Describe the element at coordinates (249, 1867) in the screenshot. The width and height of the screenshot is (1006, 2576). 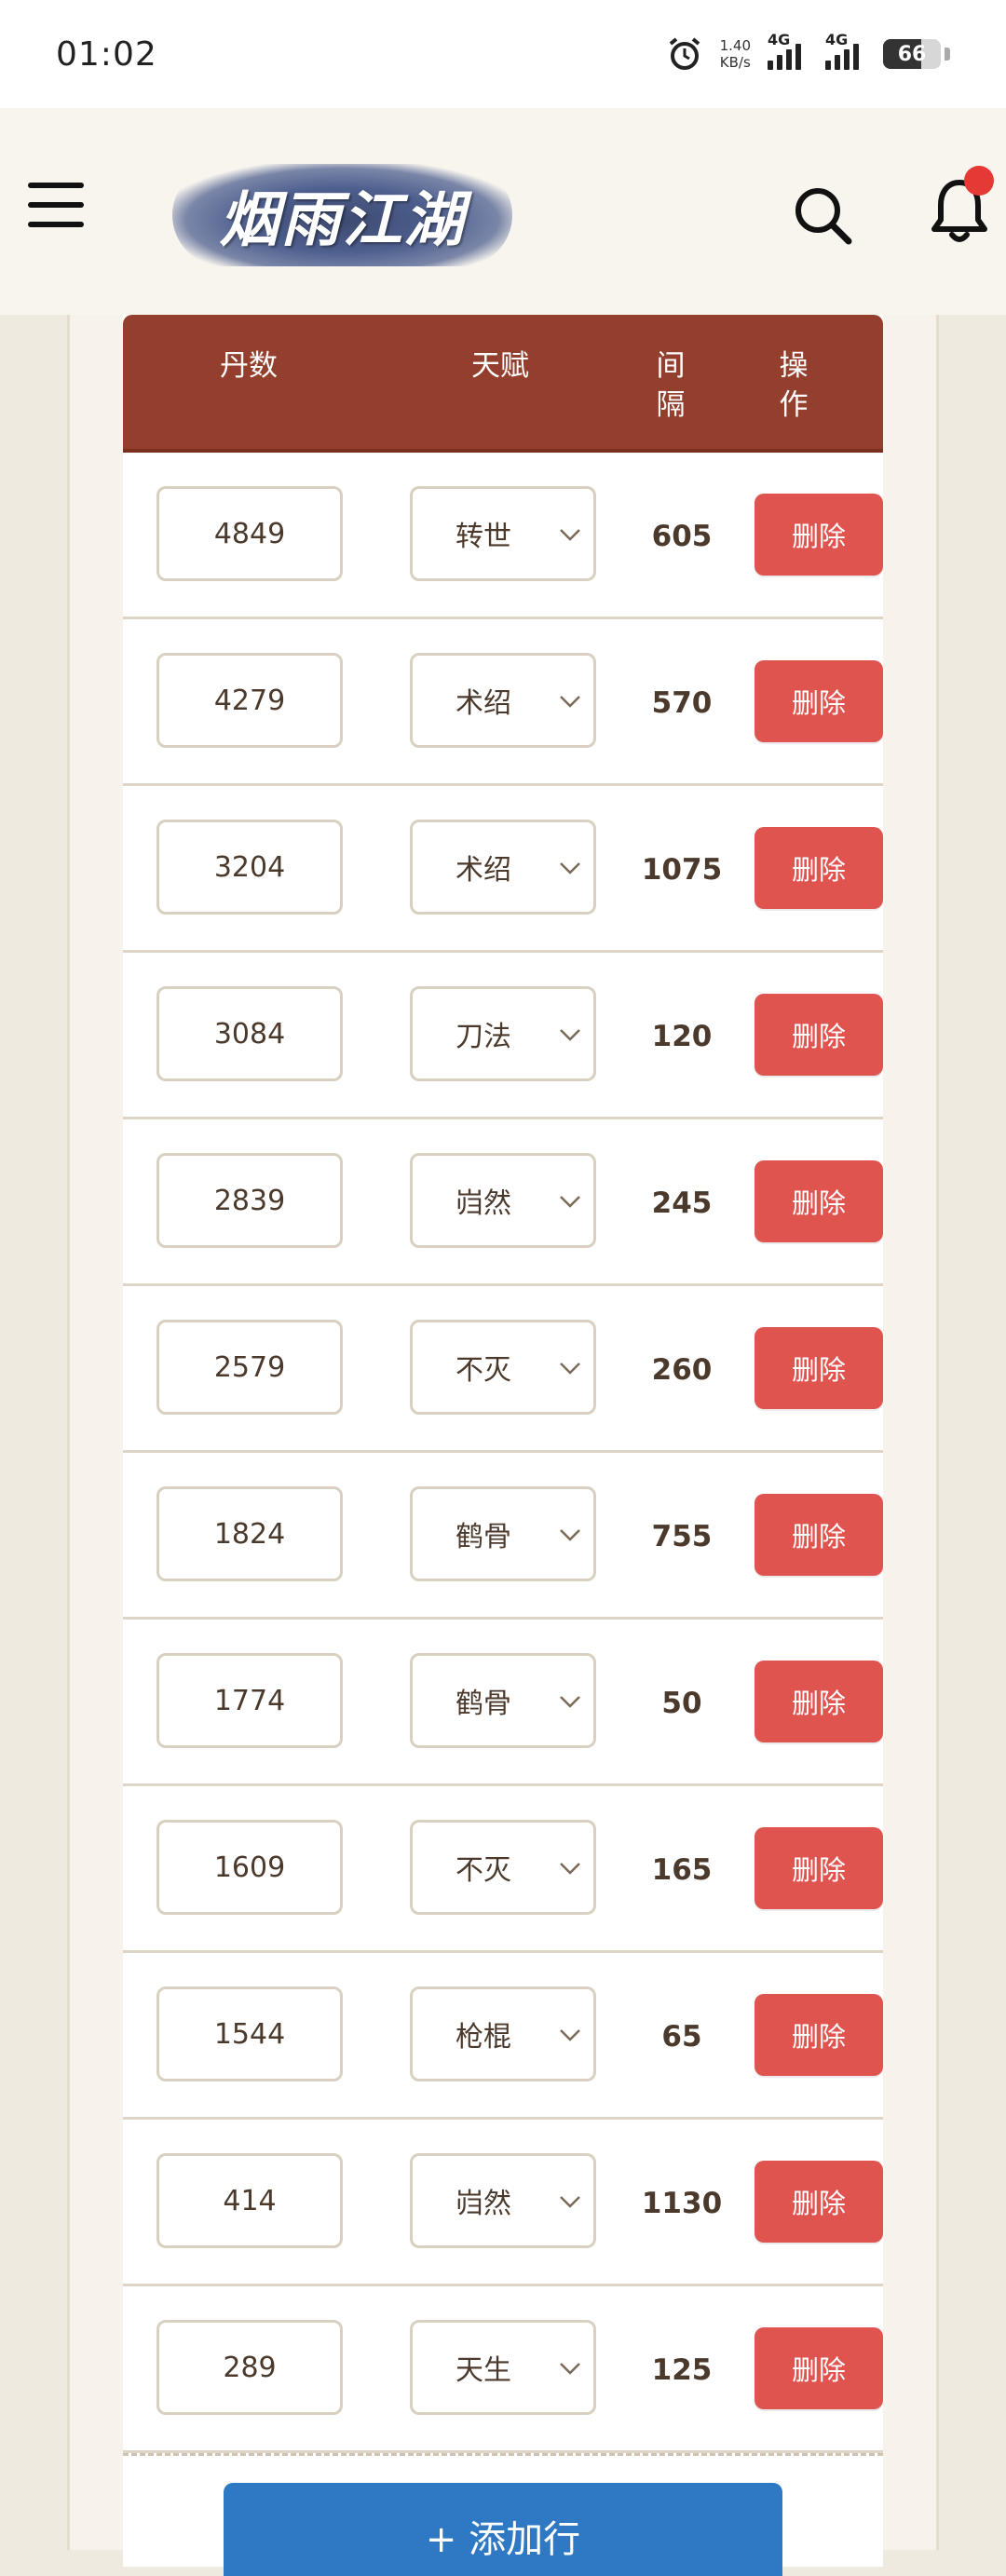
I see `count-input: 1609` at that location.